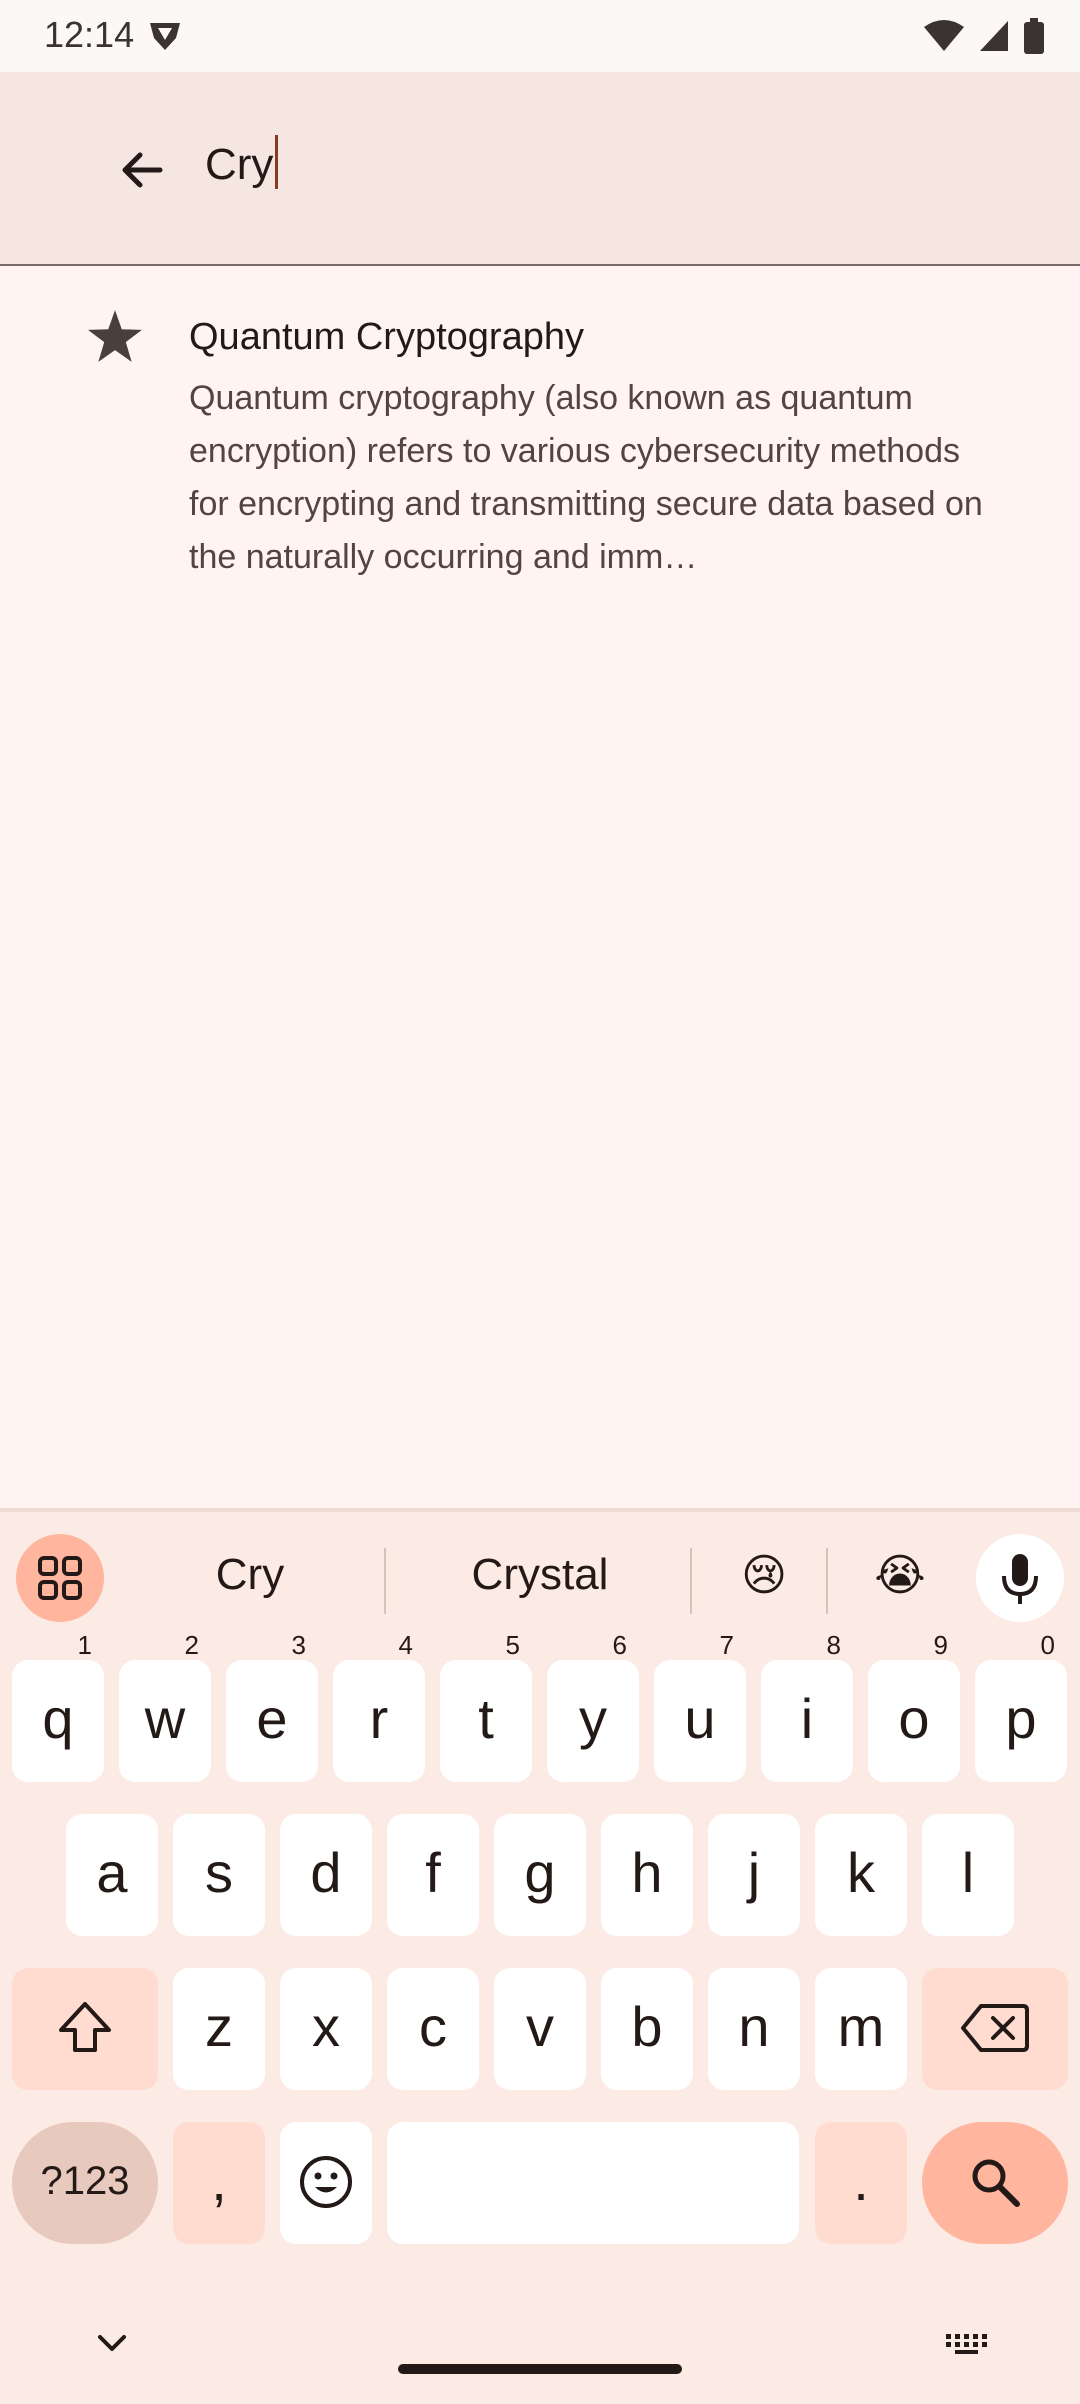 The width and height of the screenshot is (1080, 2404). What do you see at coordinates (326, 1875) in the screenshot?
I see `key-d: d` at bounding box center [326, 1875].